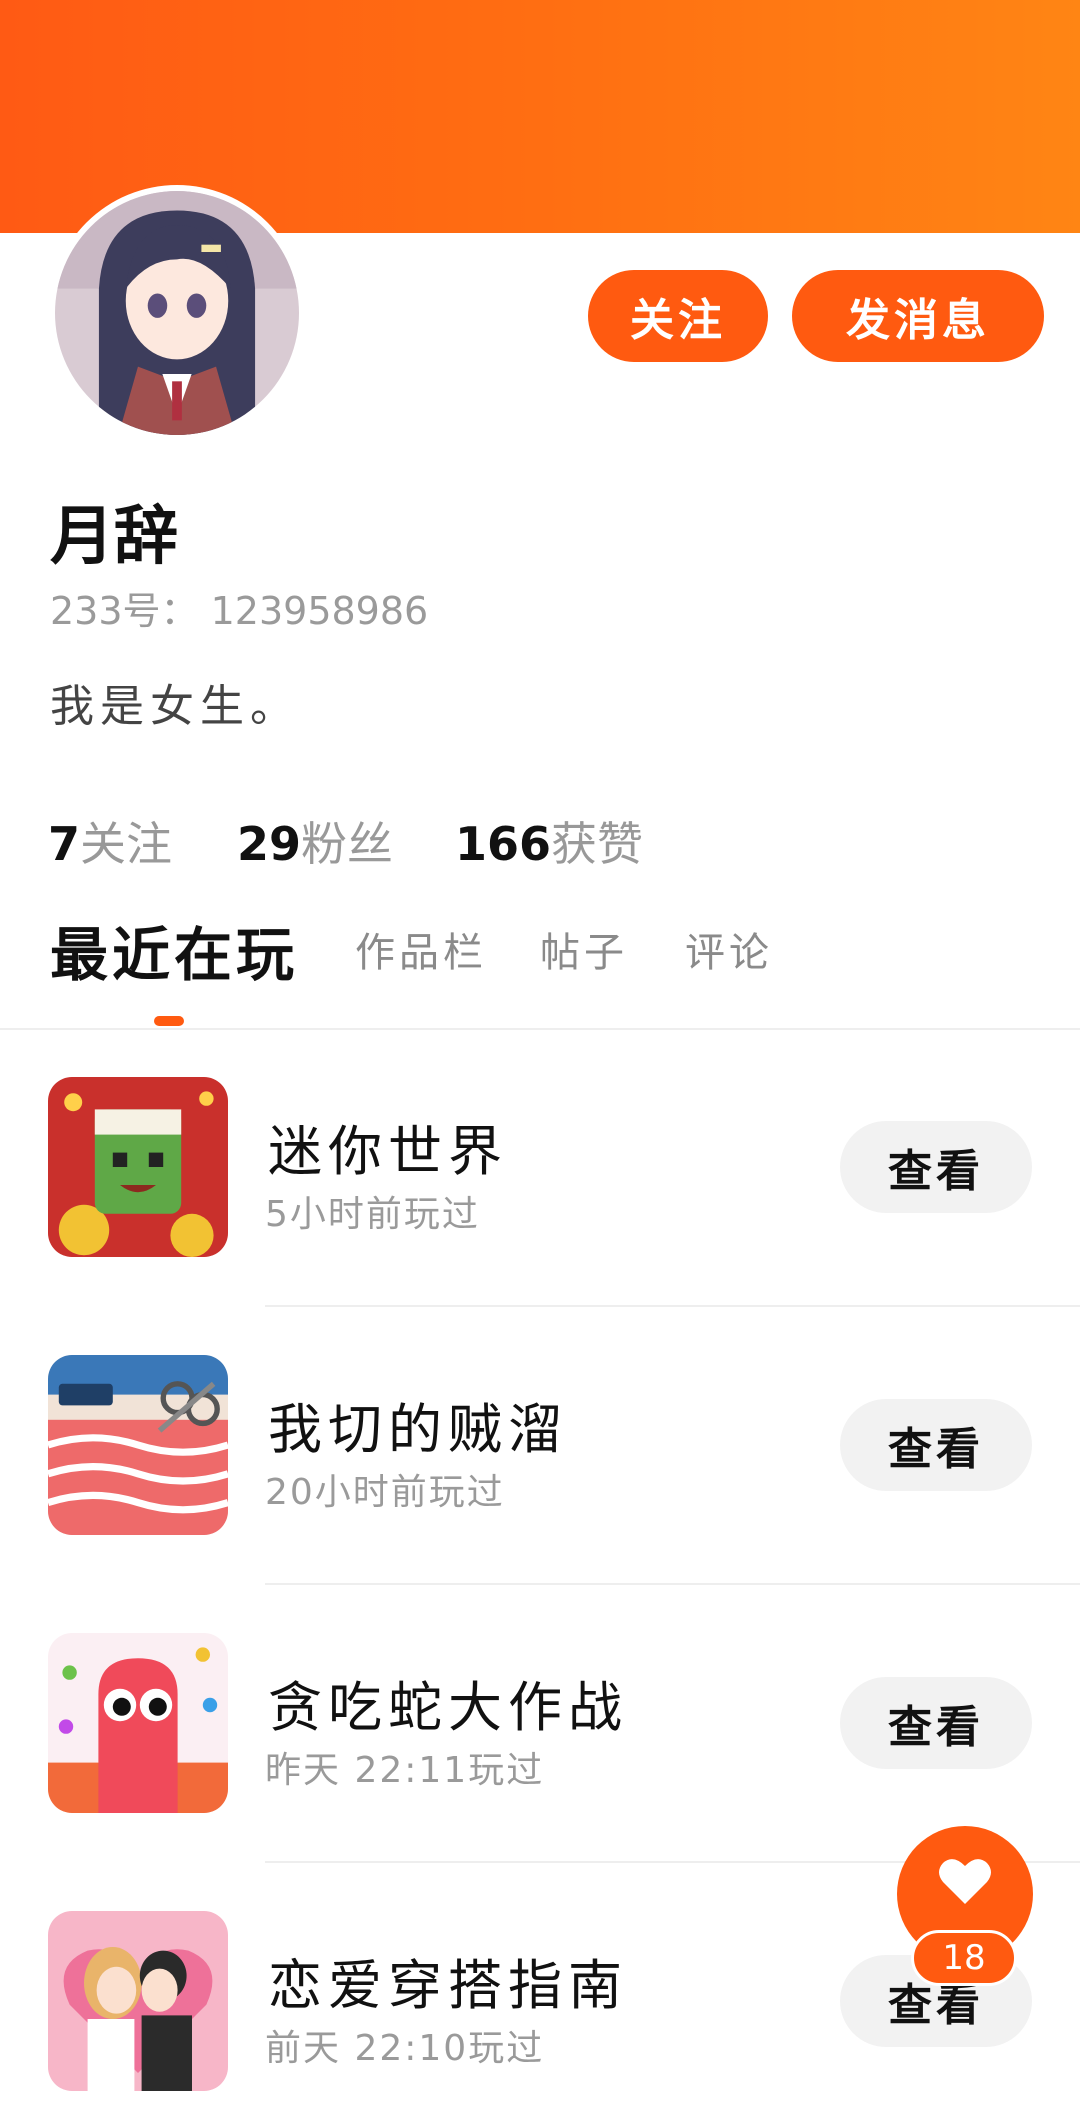 This screenshot has width=1080, height=2112. I want to click on heart-icon, so click(965, 1881).